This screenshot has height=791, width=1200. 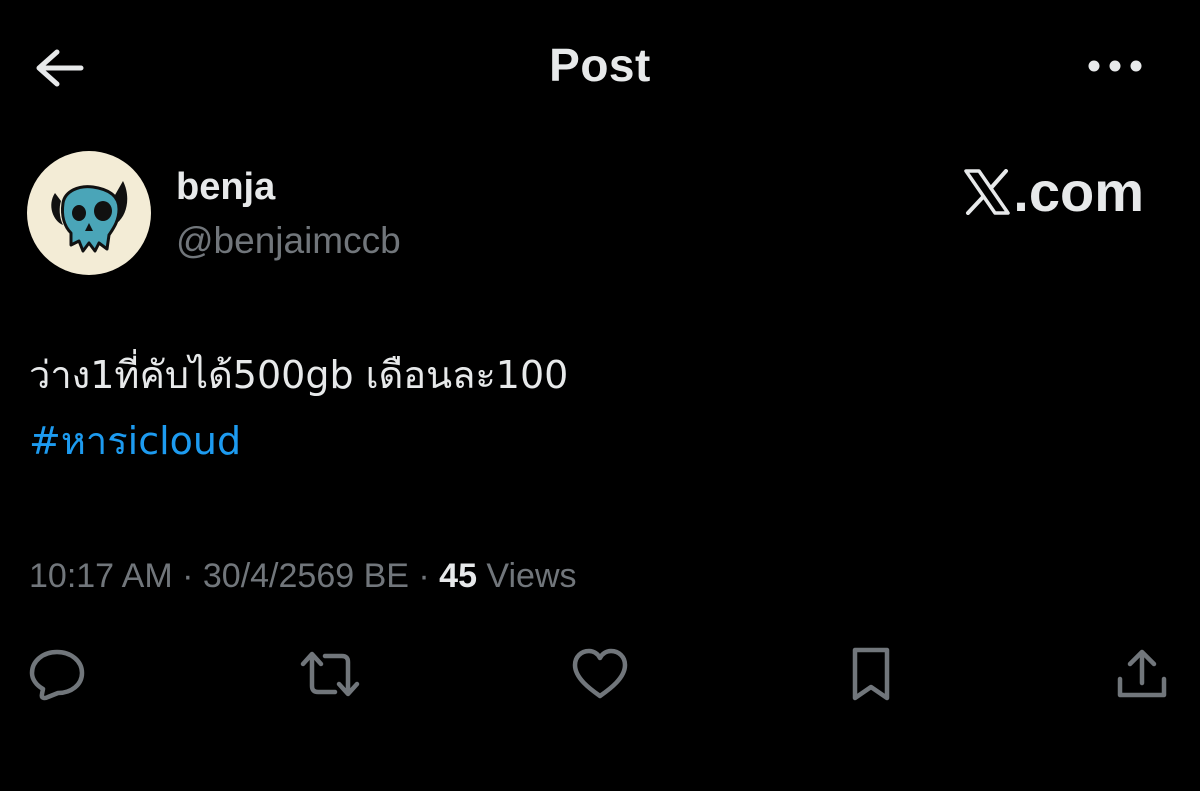 I want to click on reply-button, so click(x=57, y=674).